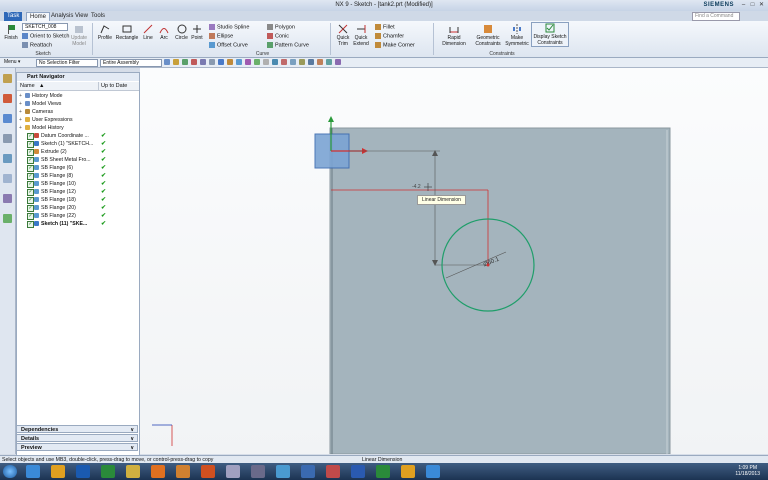 This screenshot has height=480, width=768. What do you see at coordinates (233, 471) in the screenshot?
I see `paint-icon` at bounding box center [233, 471].